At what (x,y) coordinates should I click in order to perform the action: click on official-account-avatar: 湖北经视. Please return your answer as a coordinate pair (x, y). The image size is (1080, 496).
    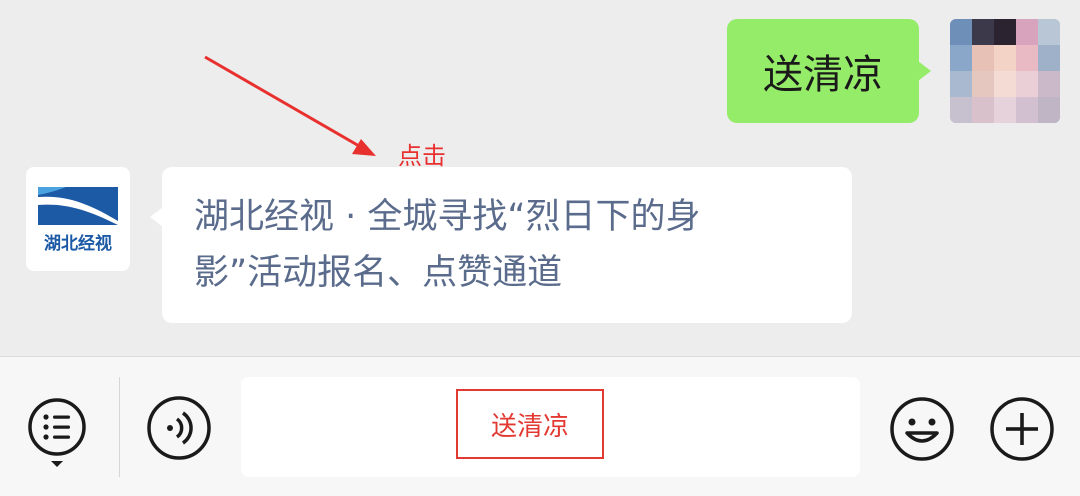
    Looking at the image, I should click on (78, 219).